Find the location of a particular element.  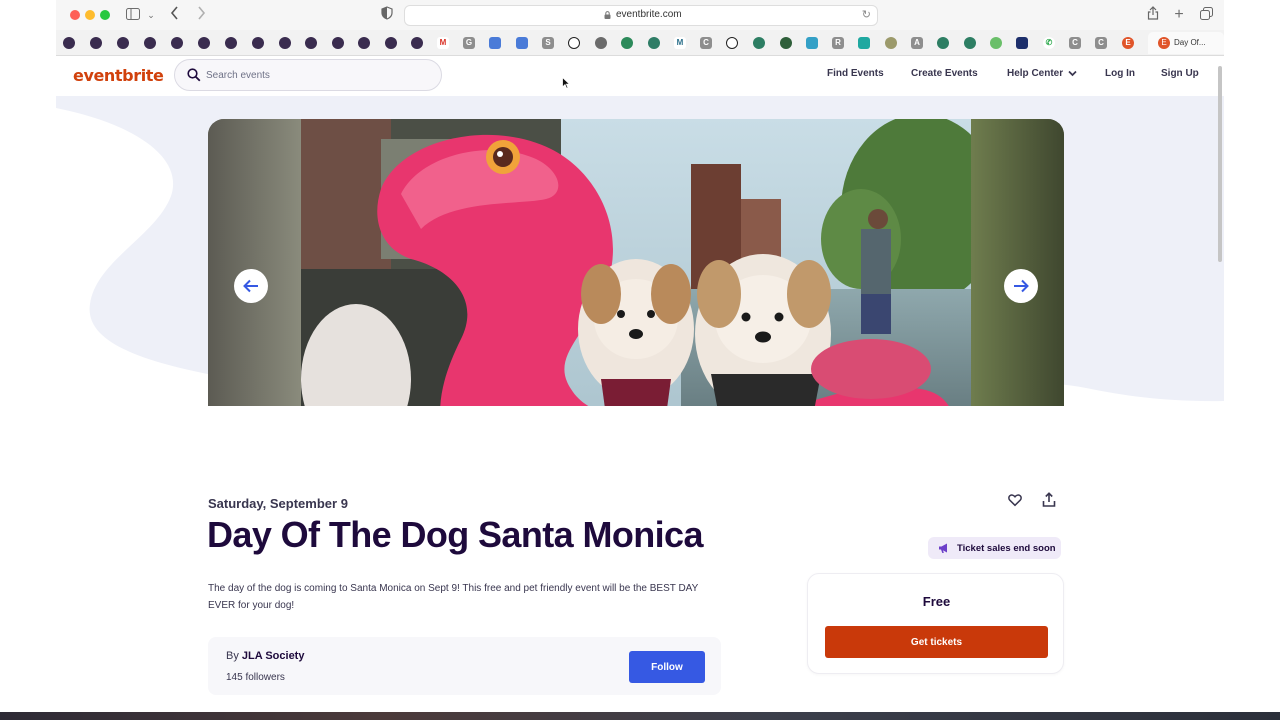

nav-help-center: Help Center is located at coordinates (1035, 73).